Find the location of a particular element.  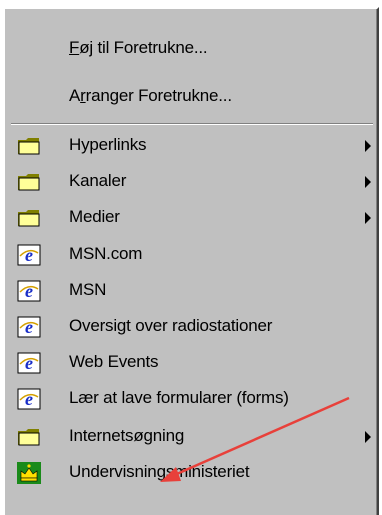

menu-item-internetsogning: Internetsøgning is located at coordinates (191, 437).